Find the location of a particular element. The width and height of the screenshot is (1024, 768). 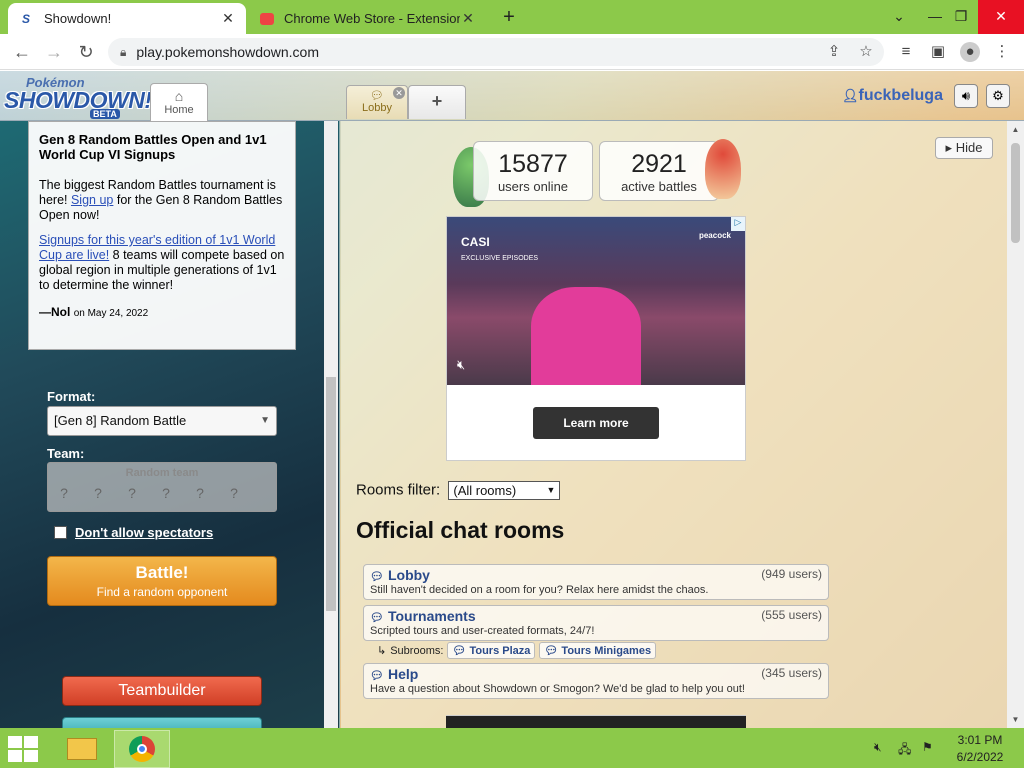

battle-button: Battle! Find a random opponent is located at coordinates (162, 581).